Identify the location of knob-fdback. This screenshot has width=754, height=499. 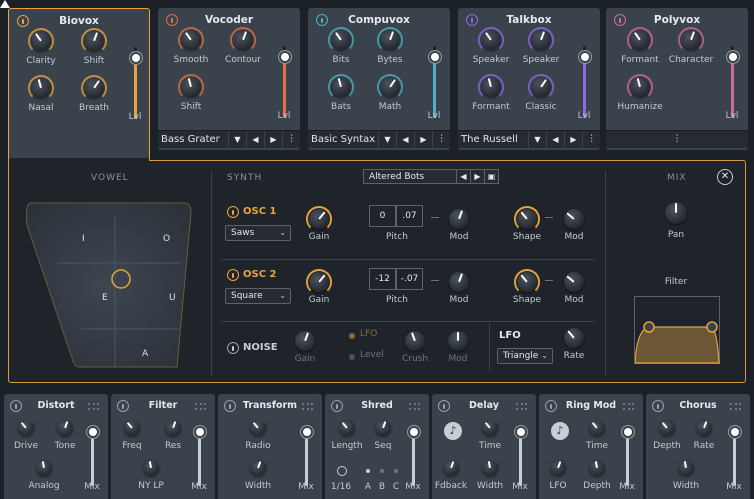
(451, 468).